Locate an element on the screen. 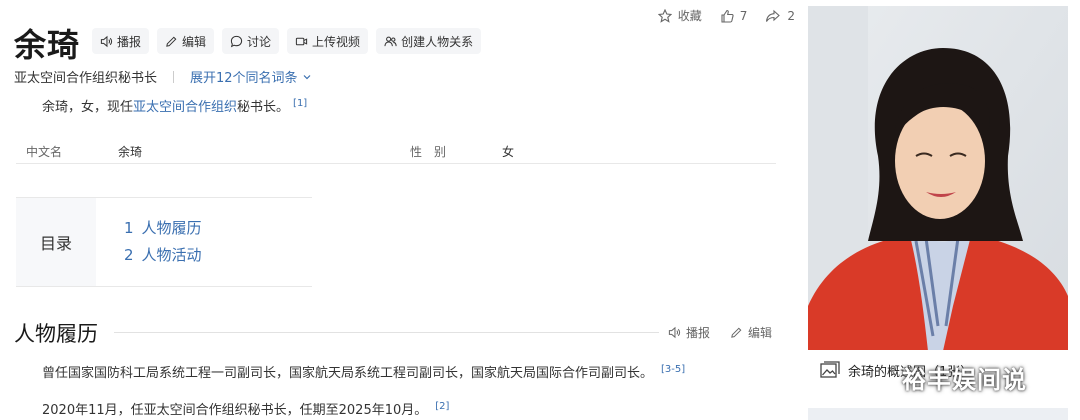 This screenshot has height=420, width=1080. toc-item-label: 人物履历 is located at coordinates (171, 228).